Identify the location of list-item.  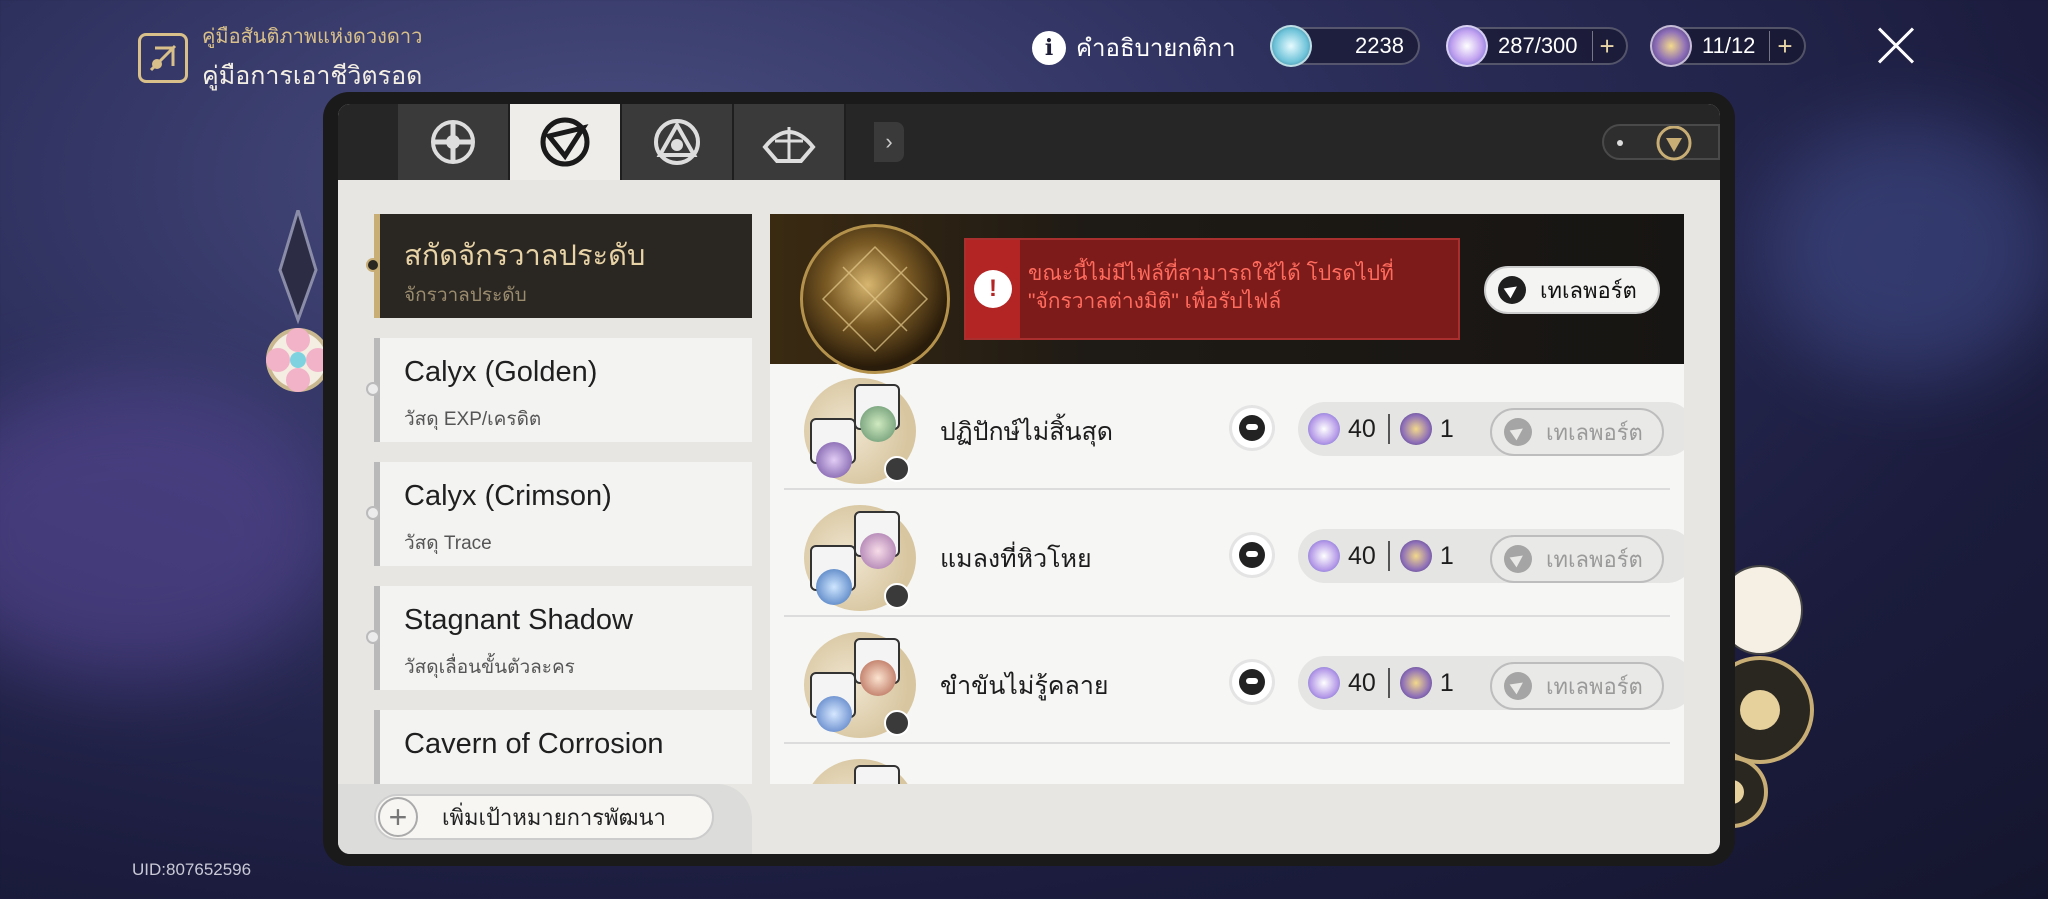
(1227, 764).